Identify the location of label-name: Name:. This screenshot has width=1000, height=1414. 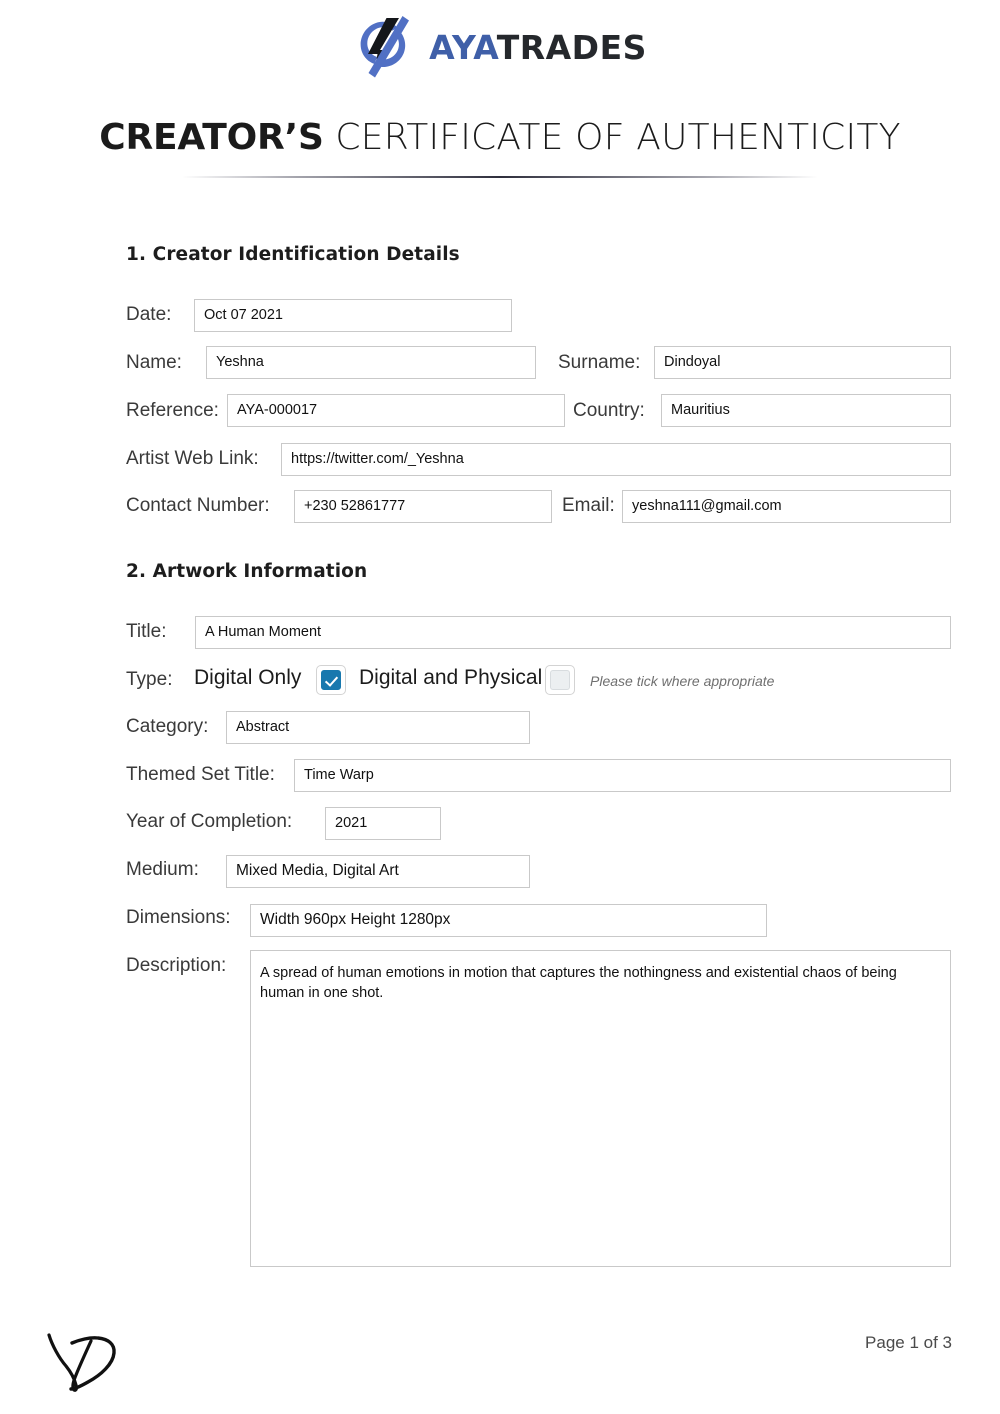
(154, 362).